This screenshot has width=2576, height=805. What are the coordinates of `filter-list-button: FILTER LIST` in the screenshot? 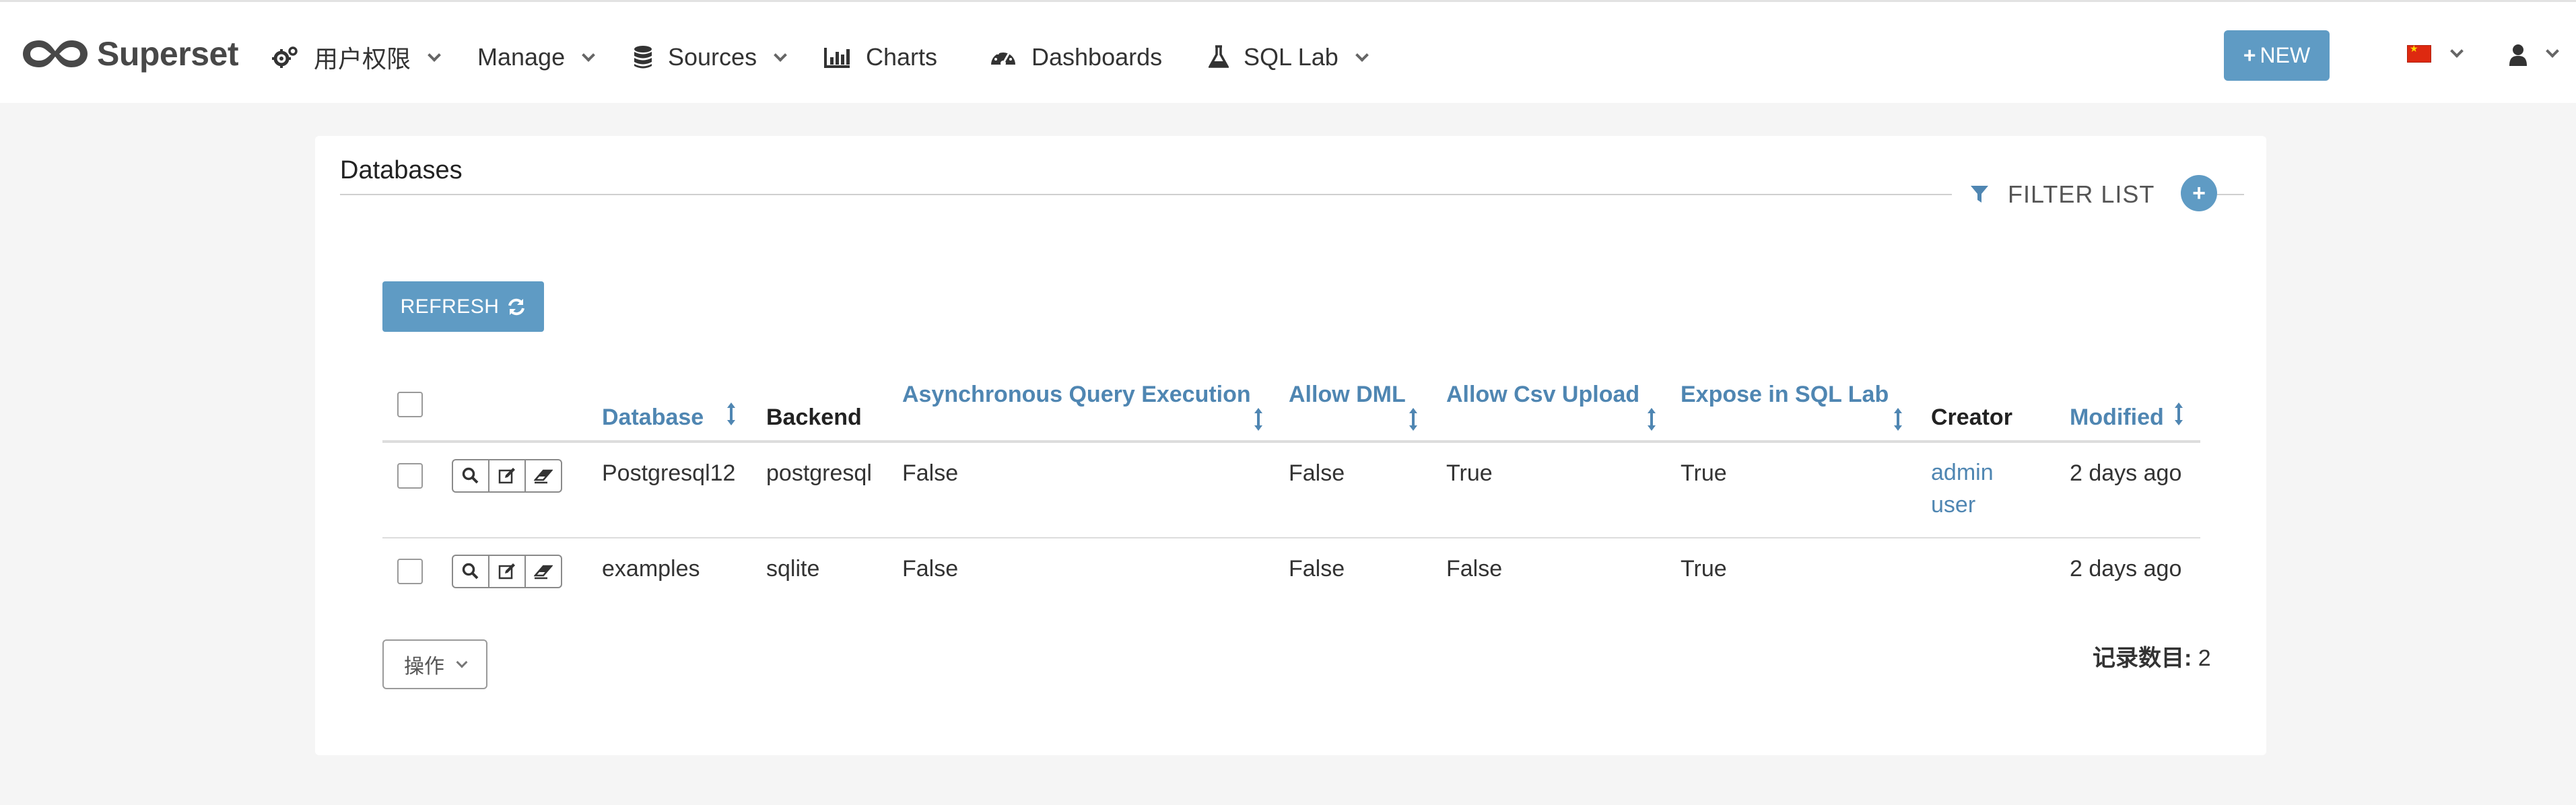 It's located at (2062, 195).